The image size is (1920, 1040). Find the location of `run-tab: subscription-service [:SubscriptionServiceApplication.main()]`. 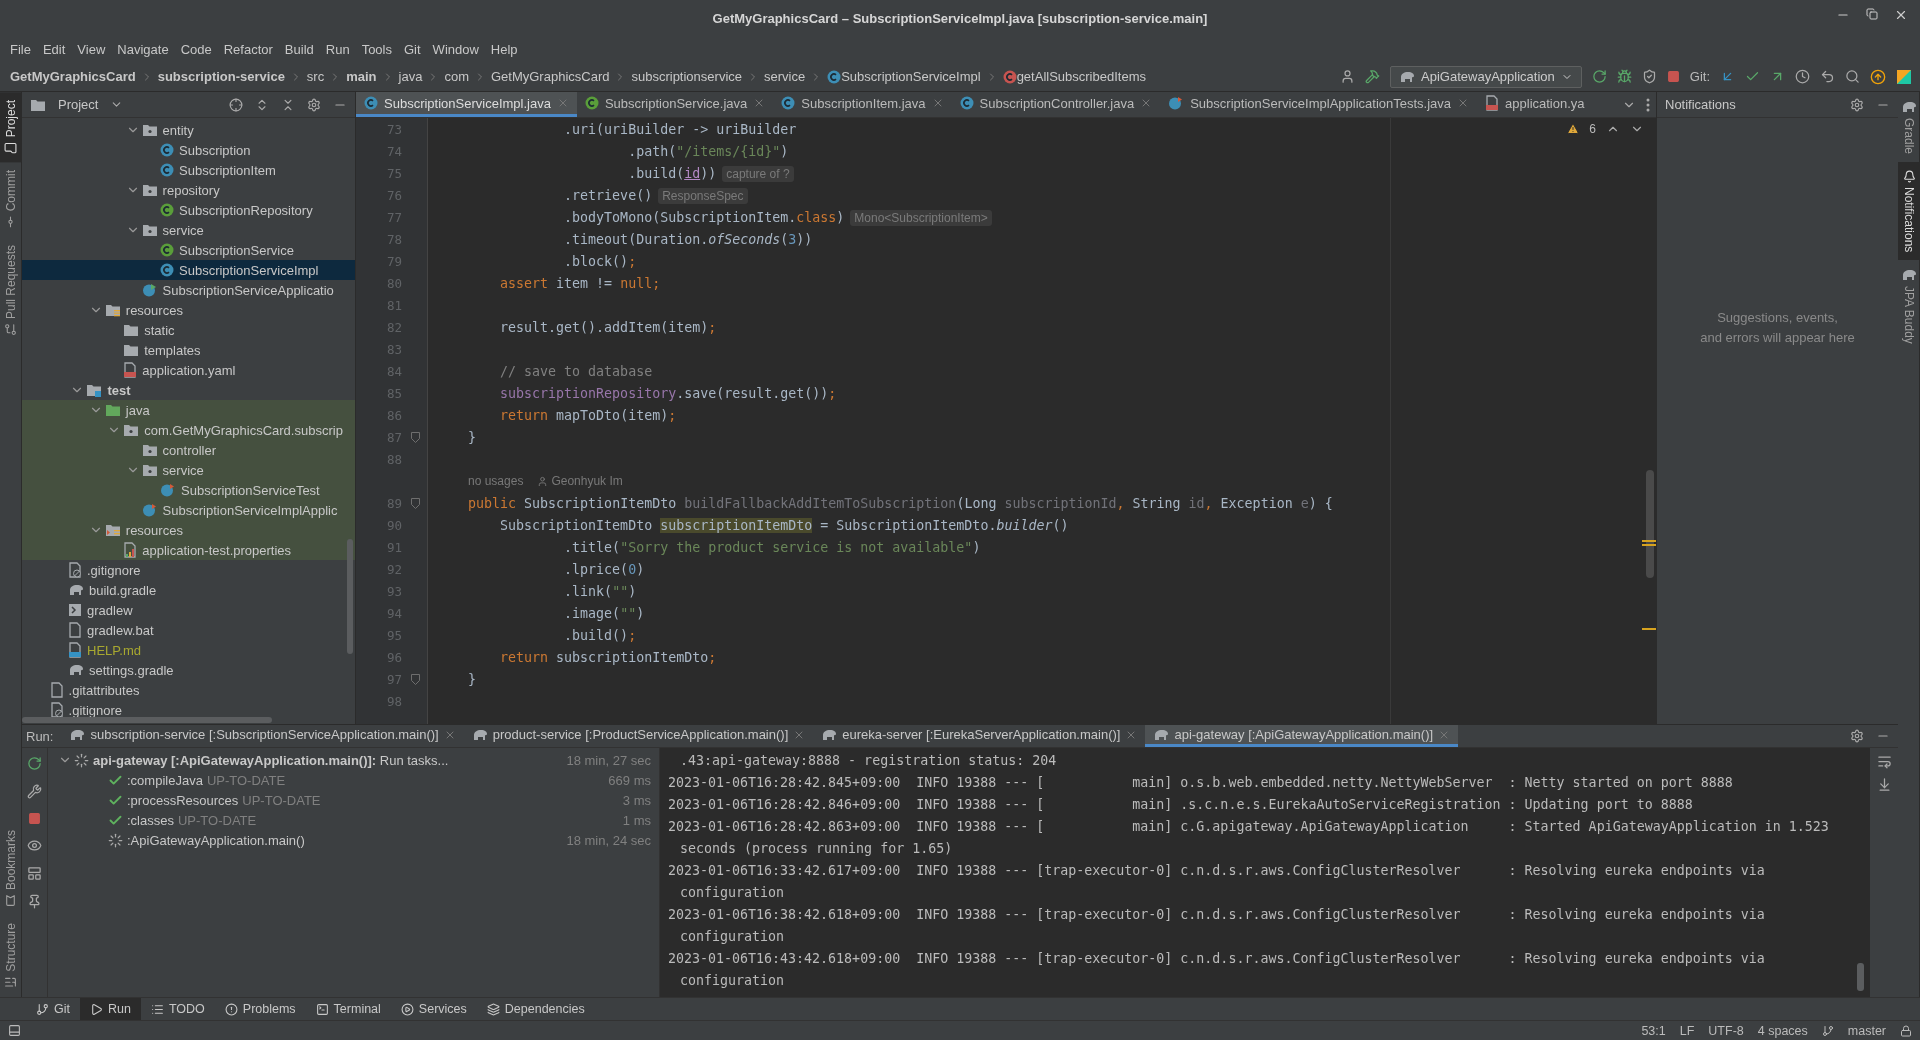

run-tab: subscription-service [:SubscriptionServiceApplication.main()] is located at coordinates (262, 736).